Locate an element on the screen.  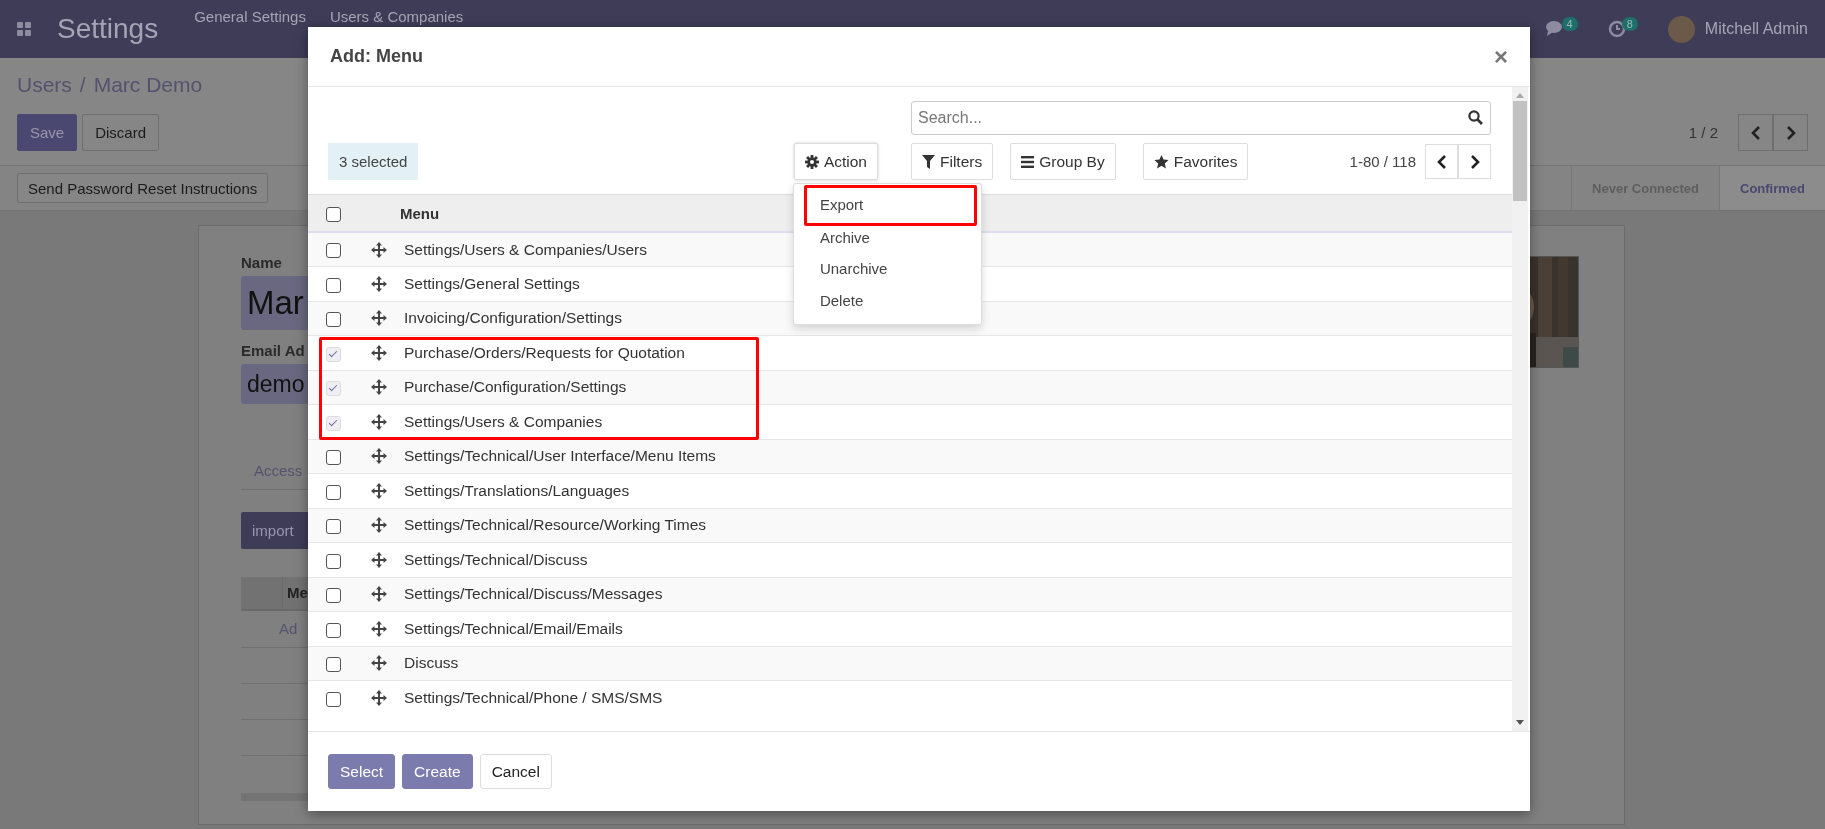
table-cell-text: Purchase/Configuration/Settings is located at coordinates (515, 387).